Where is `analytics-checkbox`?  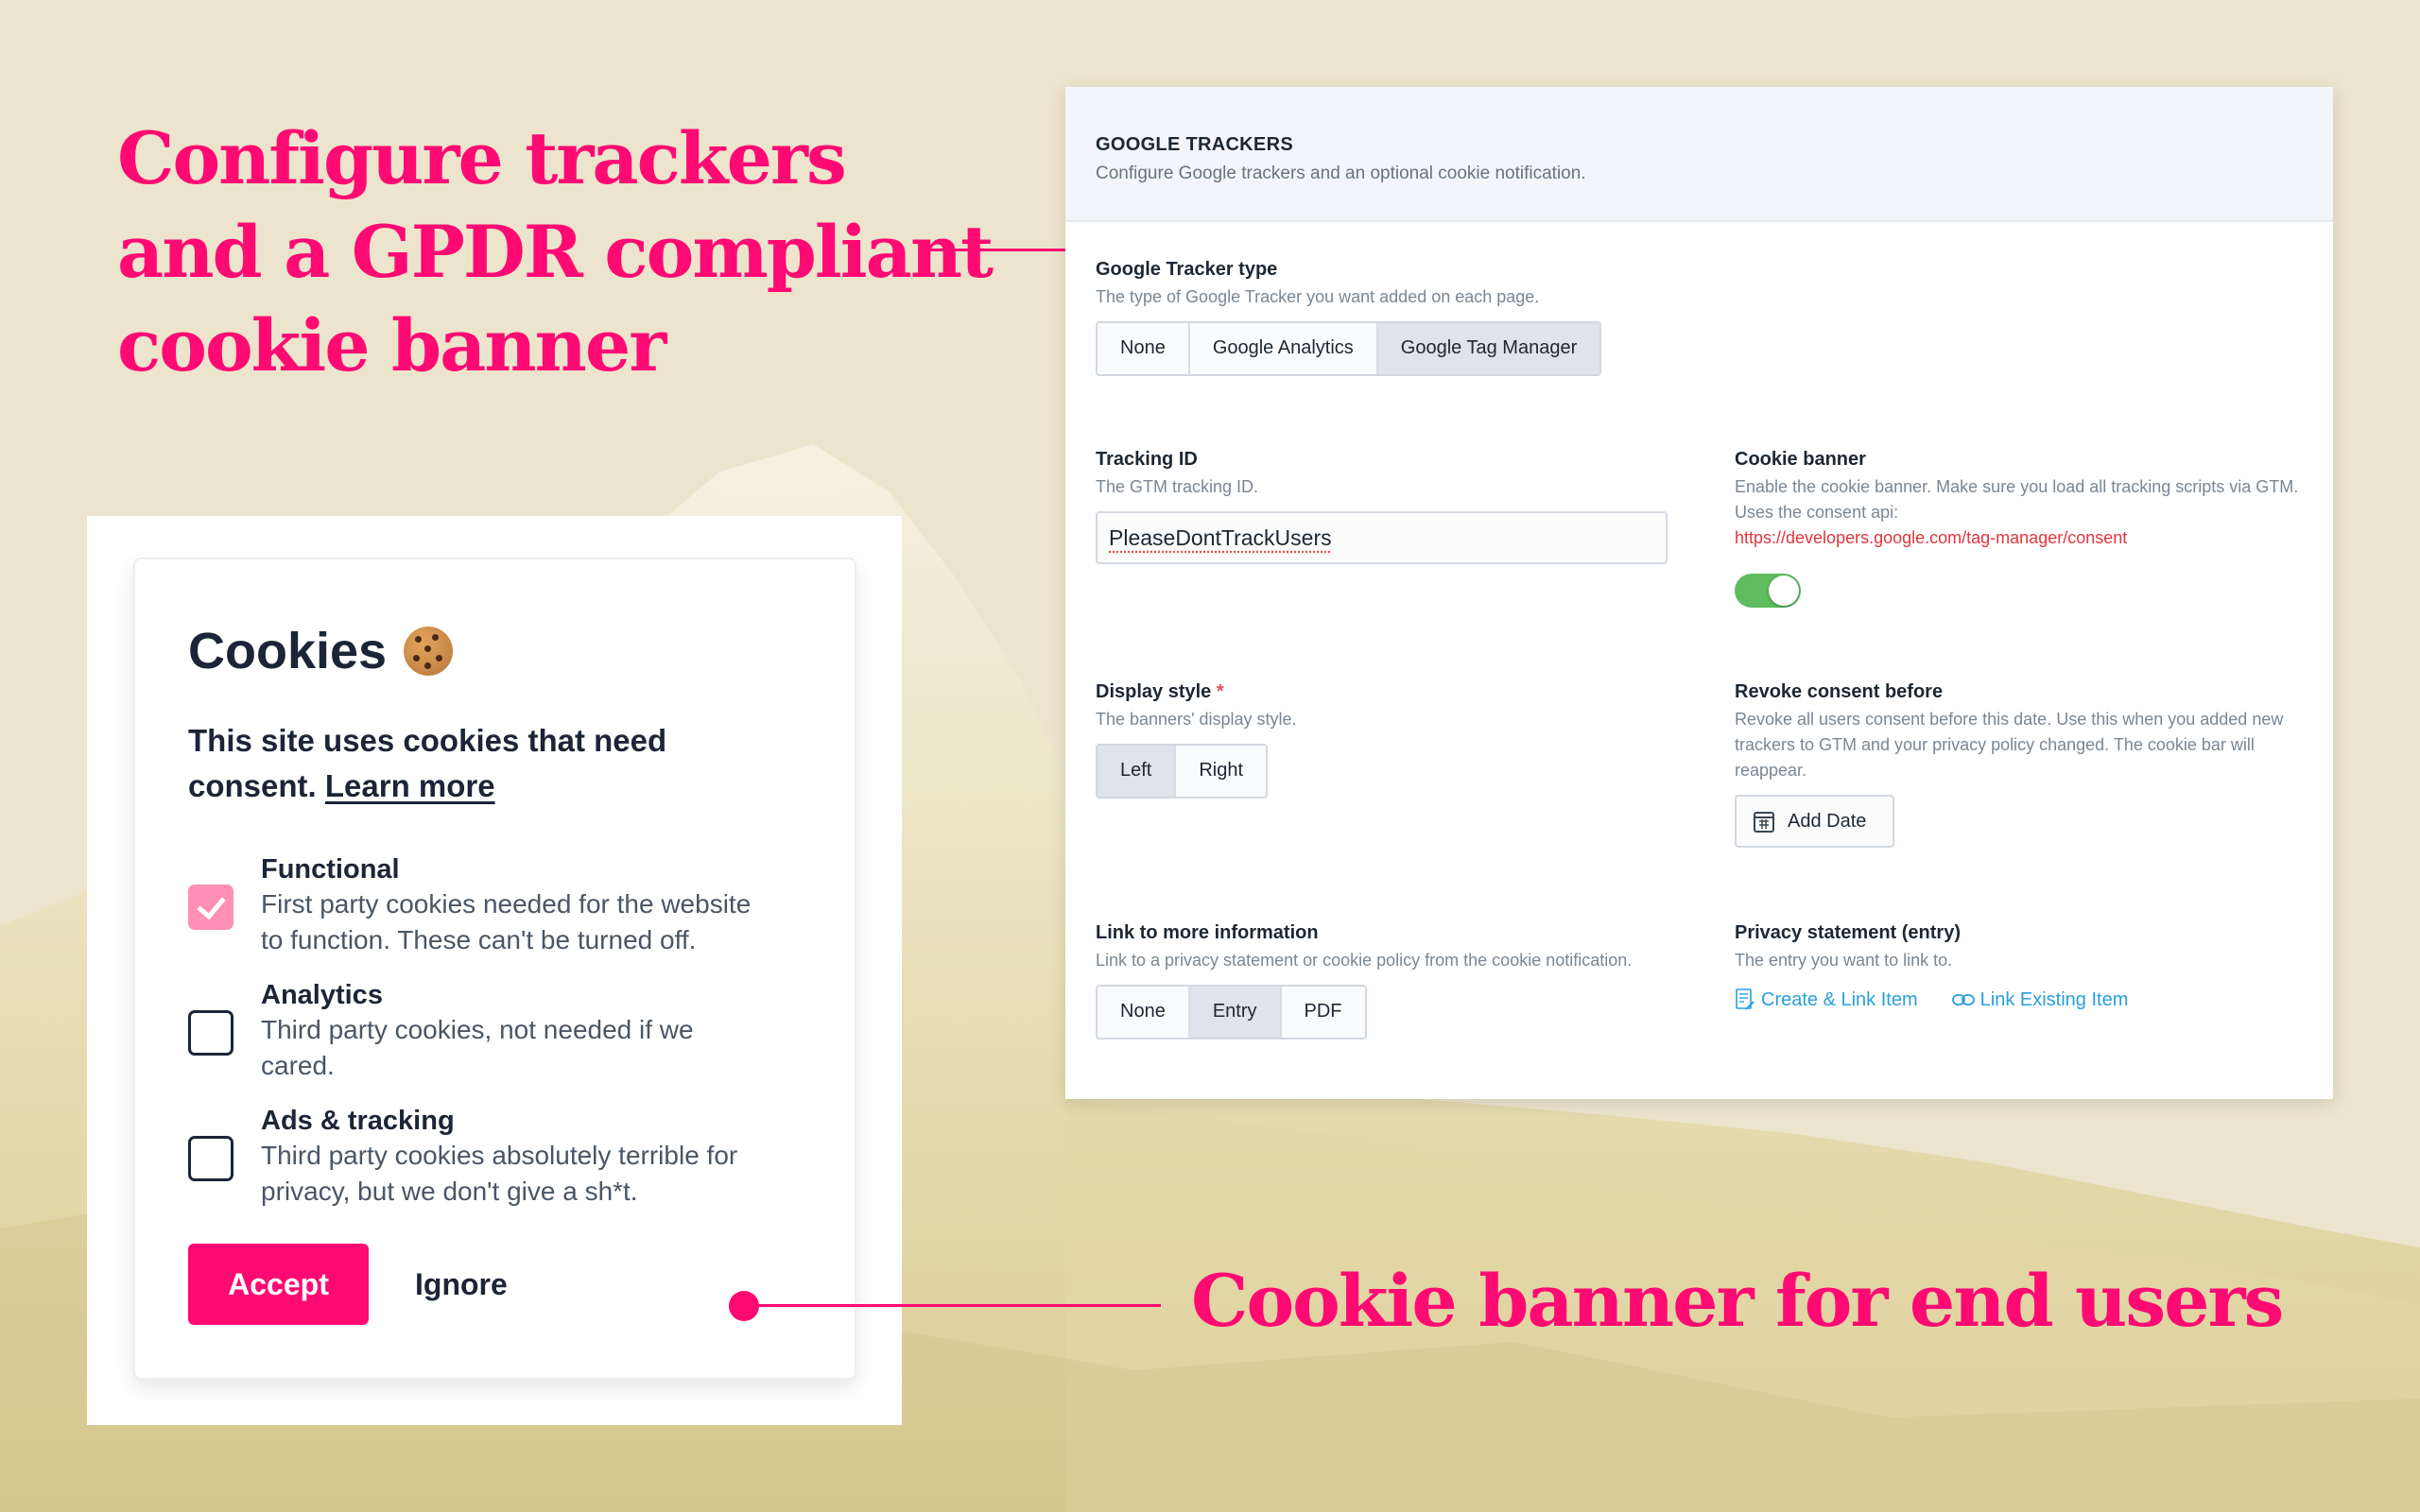 analytics-checkbox is located at coordinates (210, 1033).